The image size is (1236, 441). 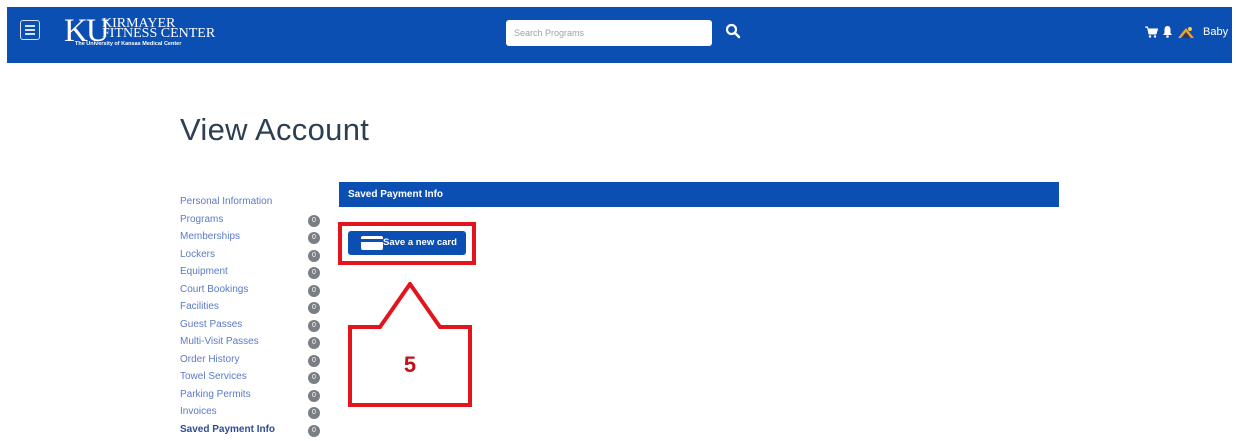 What do you see at coordinates (1167, 31) in the screenshot?
I see `bell-icon` at bounding box center [1167, 31].